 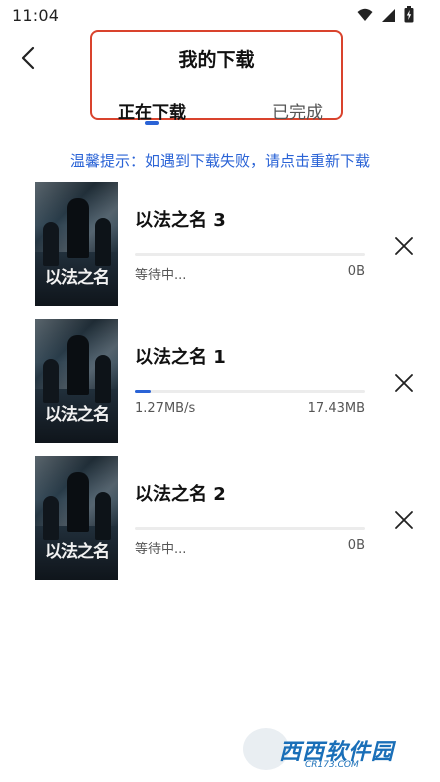 I want to click on status-bar: 11:04, so click(x=220, y=15).